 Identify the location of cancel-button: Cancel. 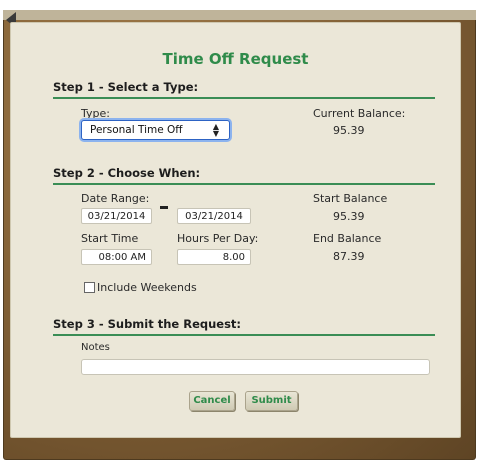
(212, 401).